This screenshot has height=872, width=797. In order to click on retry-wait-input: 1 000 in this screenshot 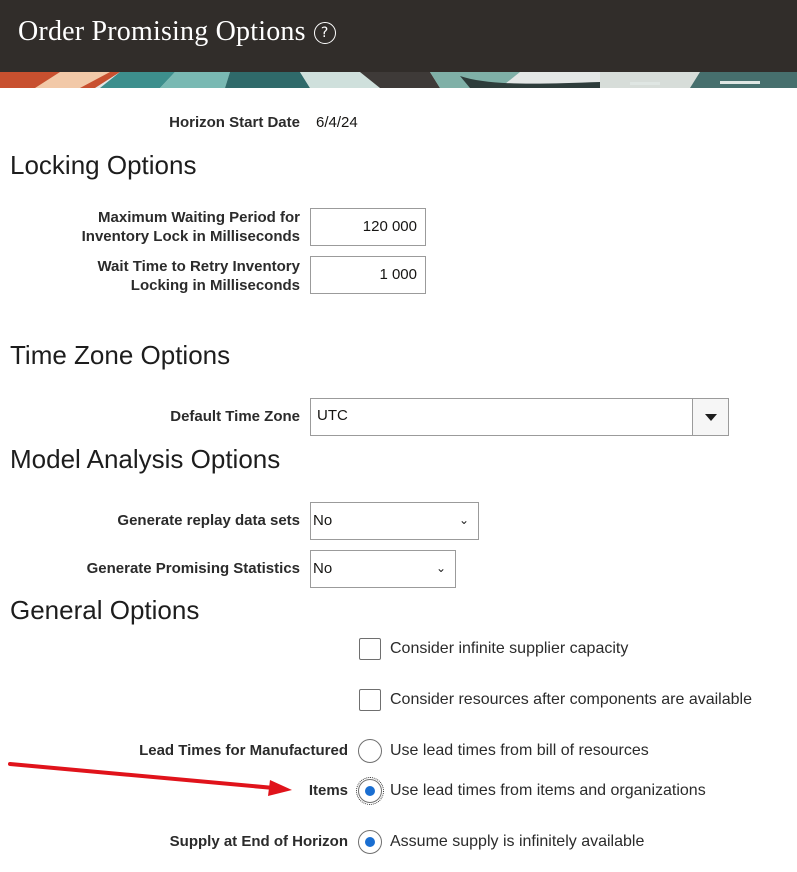, I will do `click(368, 275)`.